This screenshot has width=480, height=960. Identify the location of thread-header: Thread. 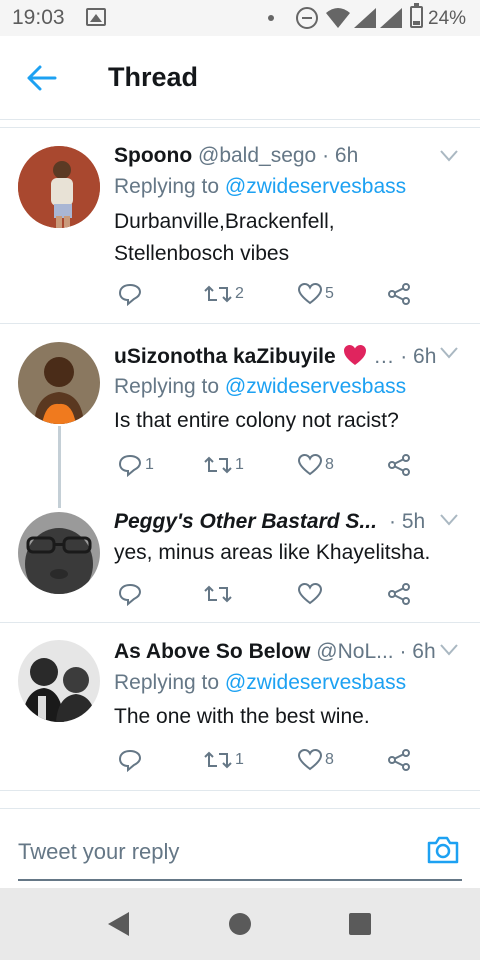
(240, 78).